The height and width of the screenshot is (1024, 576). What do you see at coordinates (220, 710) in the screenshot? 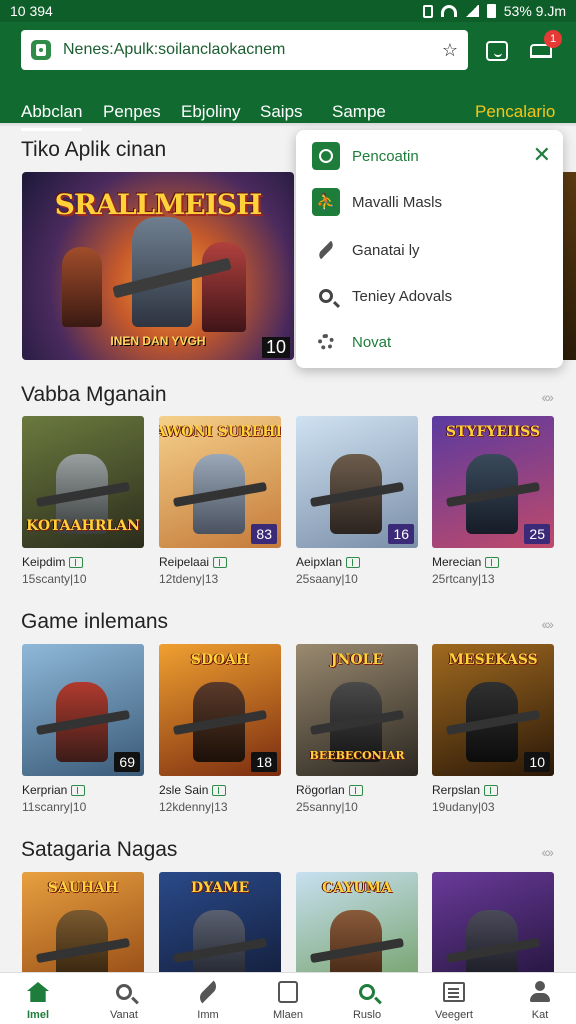
I see `game-thumbnail: SDOAH 18` at bounding box center [220, 710].